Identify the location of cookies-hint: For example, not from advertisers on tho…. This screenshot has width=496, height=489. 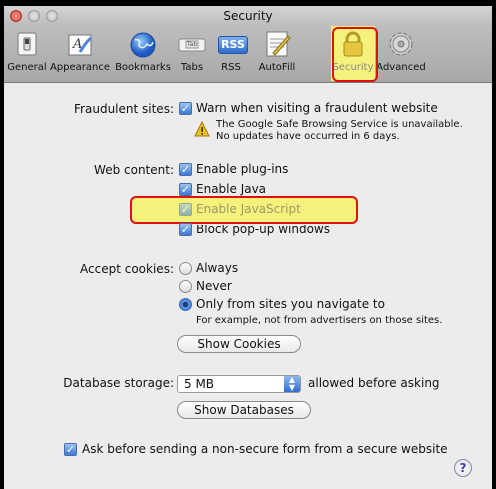
(319, 320).